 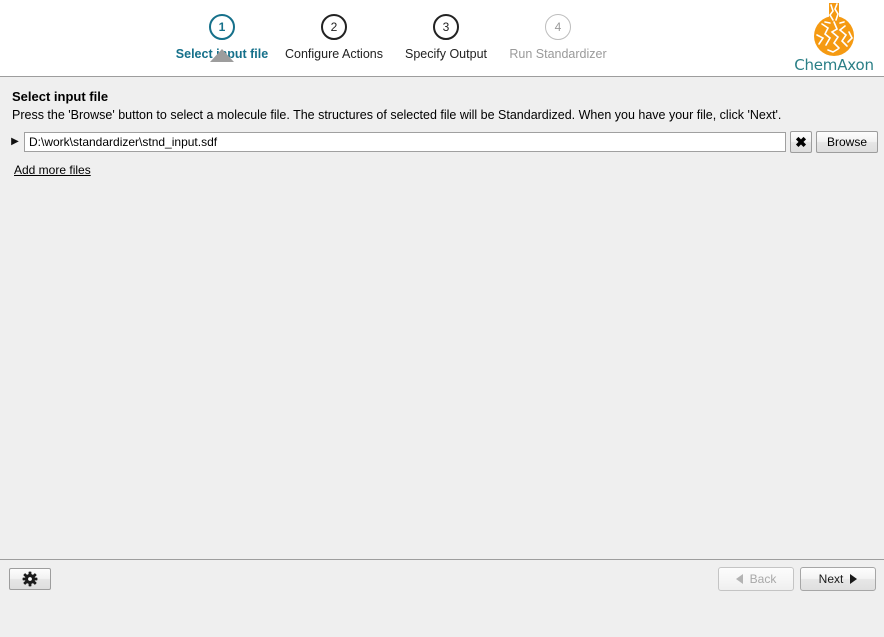 I want to click on browse-button-label: Browse, so click(x=846, y=142).